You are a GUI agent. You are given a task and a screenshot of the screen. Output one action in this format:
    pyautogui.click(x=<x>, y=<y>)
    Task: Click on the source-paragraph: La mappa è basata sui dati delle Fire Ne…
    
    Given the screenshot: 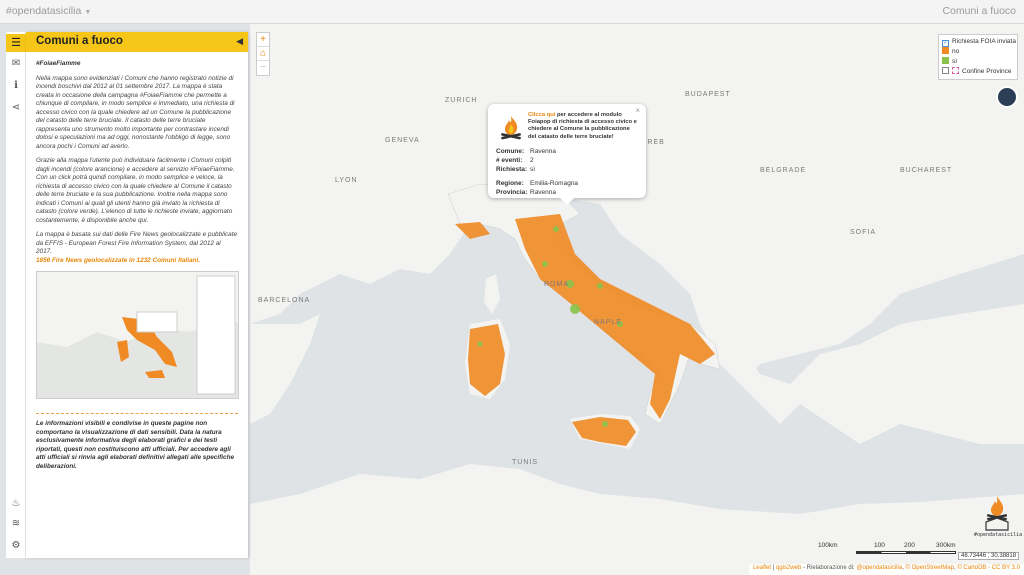 What is the action you would take?
    pyautogui.click(x=137, y=243)
    